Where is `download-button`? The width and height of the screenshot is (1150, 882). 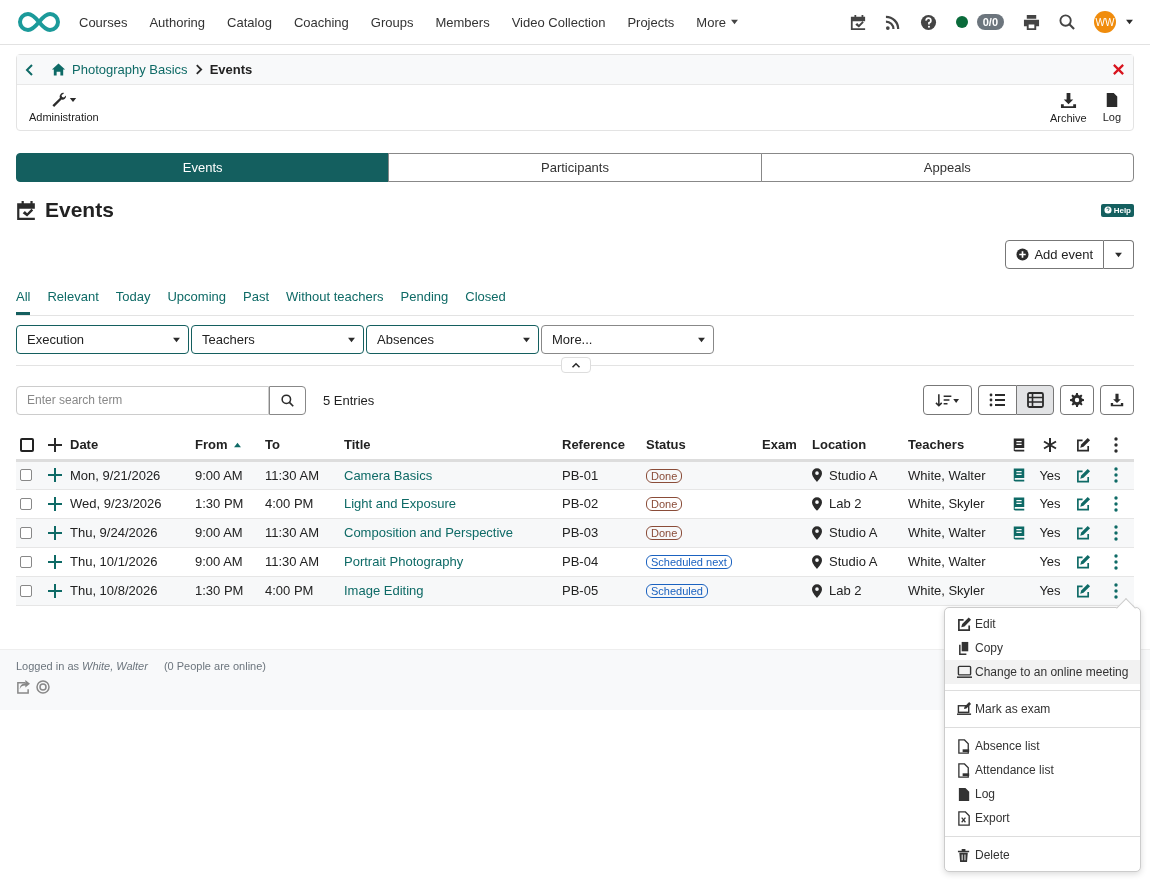 download-button is located at coordinates (1117, 400).